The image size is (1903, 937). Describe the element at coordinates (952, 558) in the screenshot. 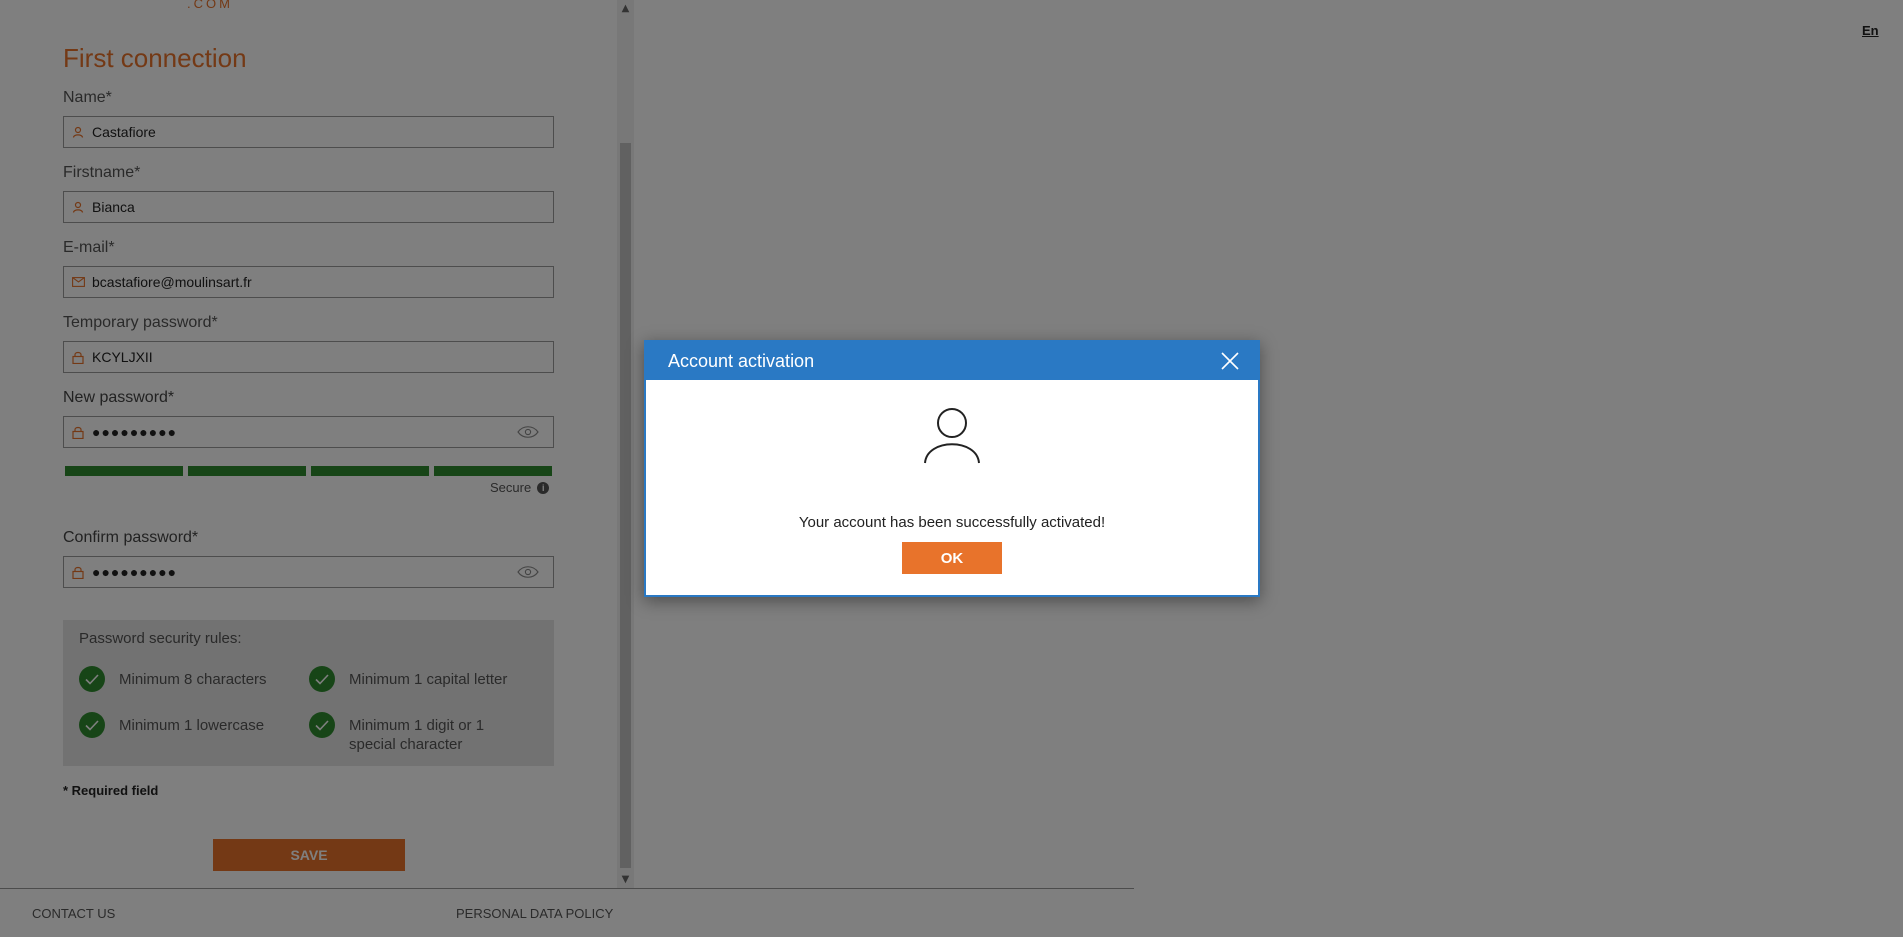

I see `ok-button: OK` at that location.